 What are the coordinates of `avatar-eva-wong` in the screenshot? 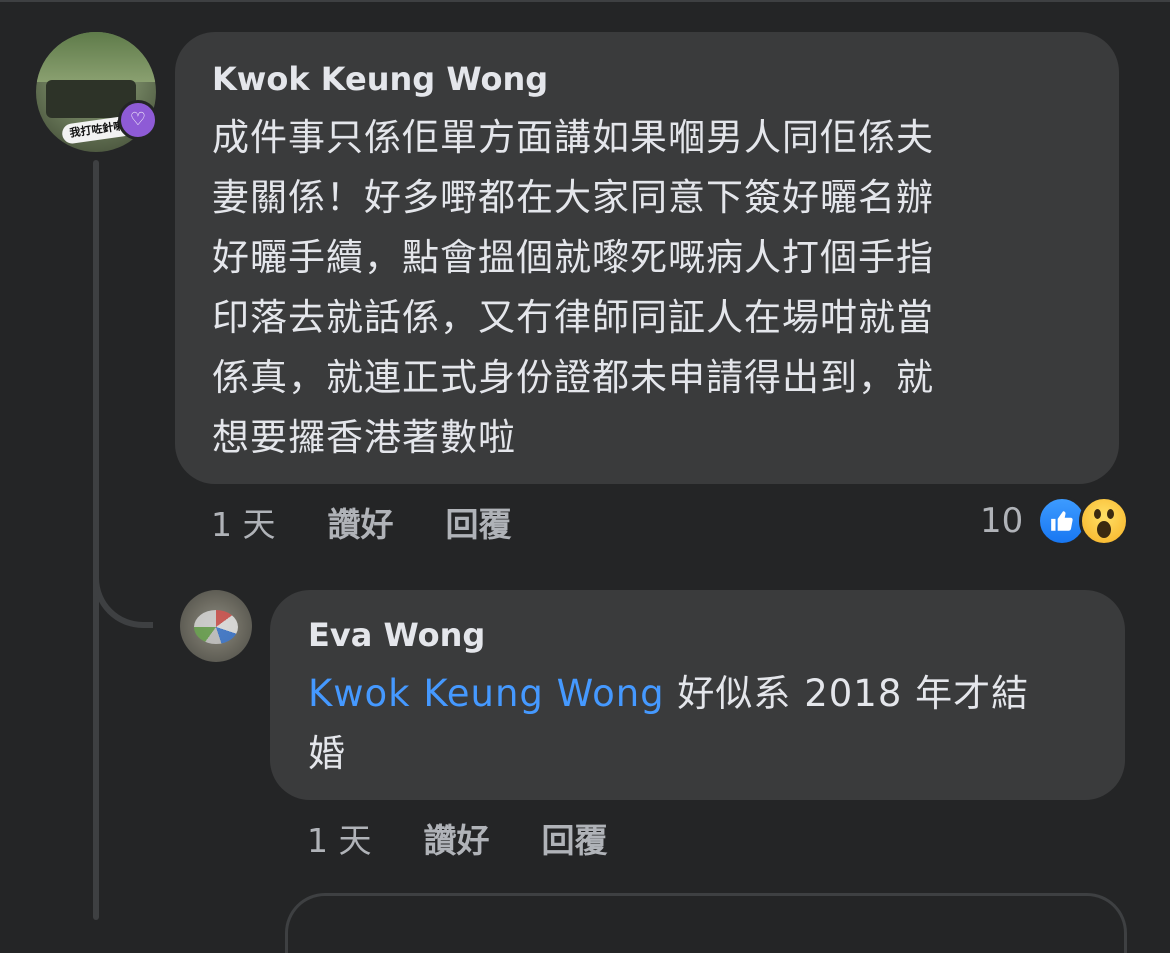 It's located at (216, 626).